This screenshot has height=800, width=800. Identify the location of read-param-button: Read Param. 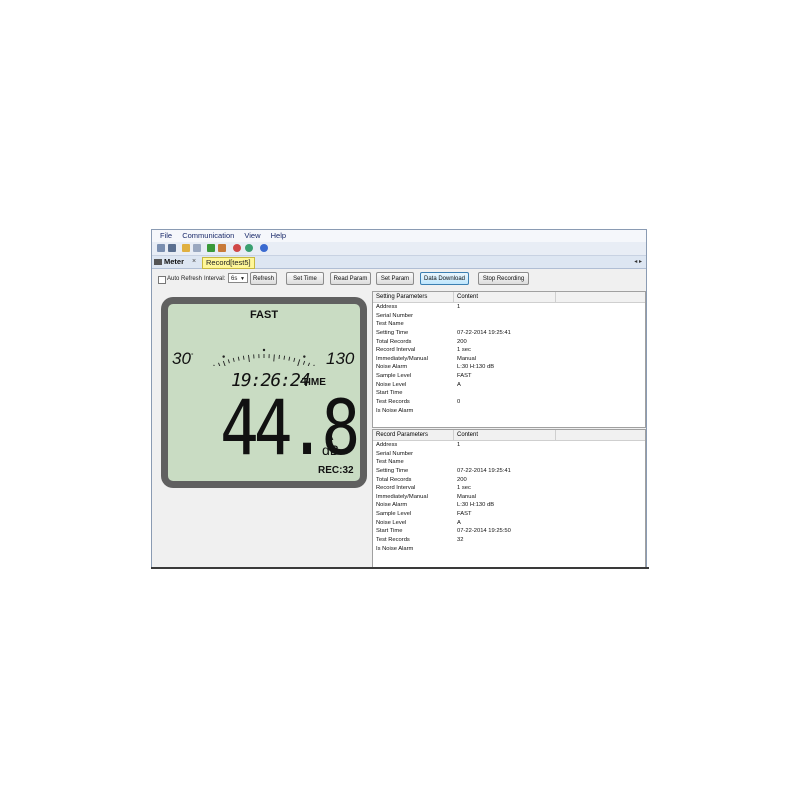
(350, 278).